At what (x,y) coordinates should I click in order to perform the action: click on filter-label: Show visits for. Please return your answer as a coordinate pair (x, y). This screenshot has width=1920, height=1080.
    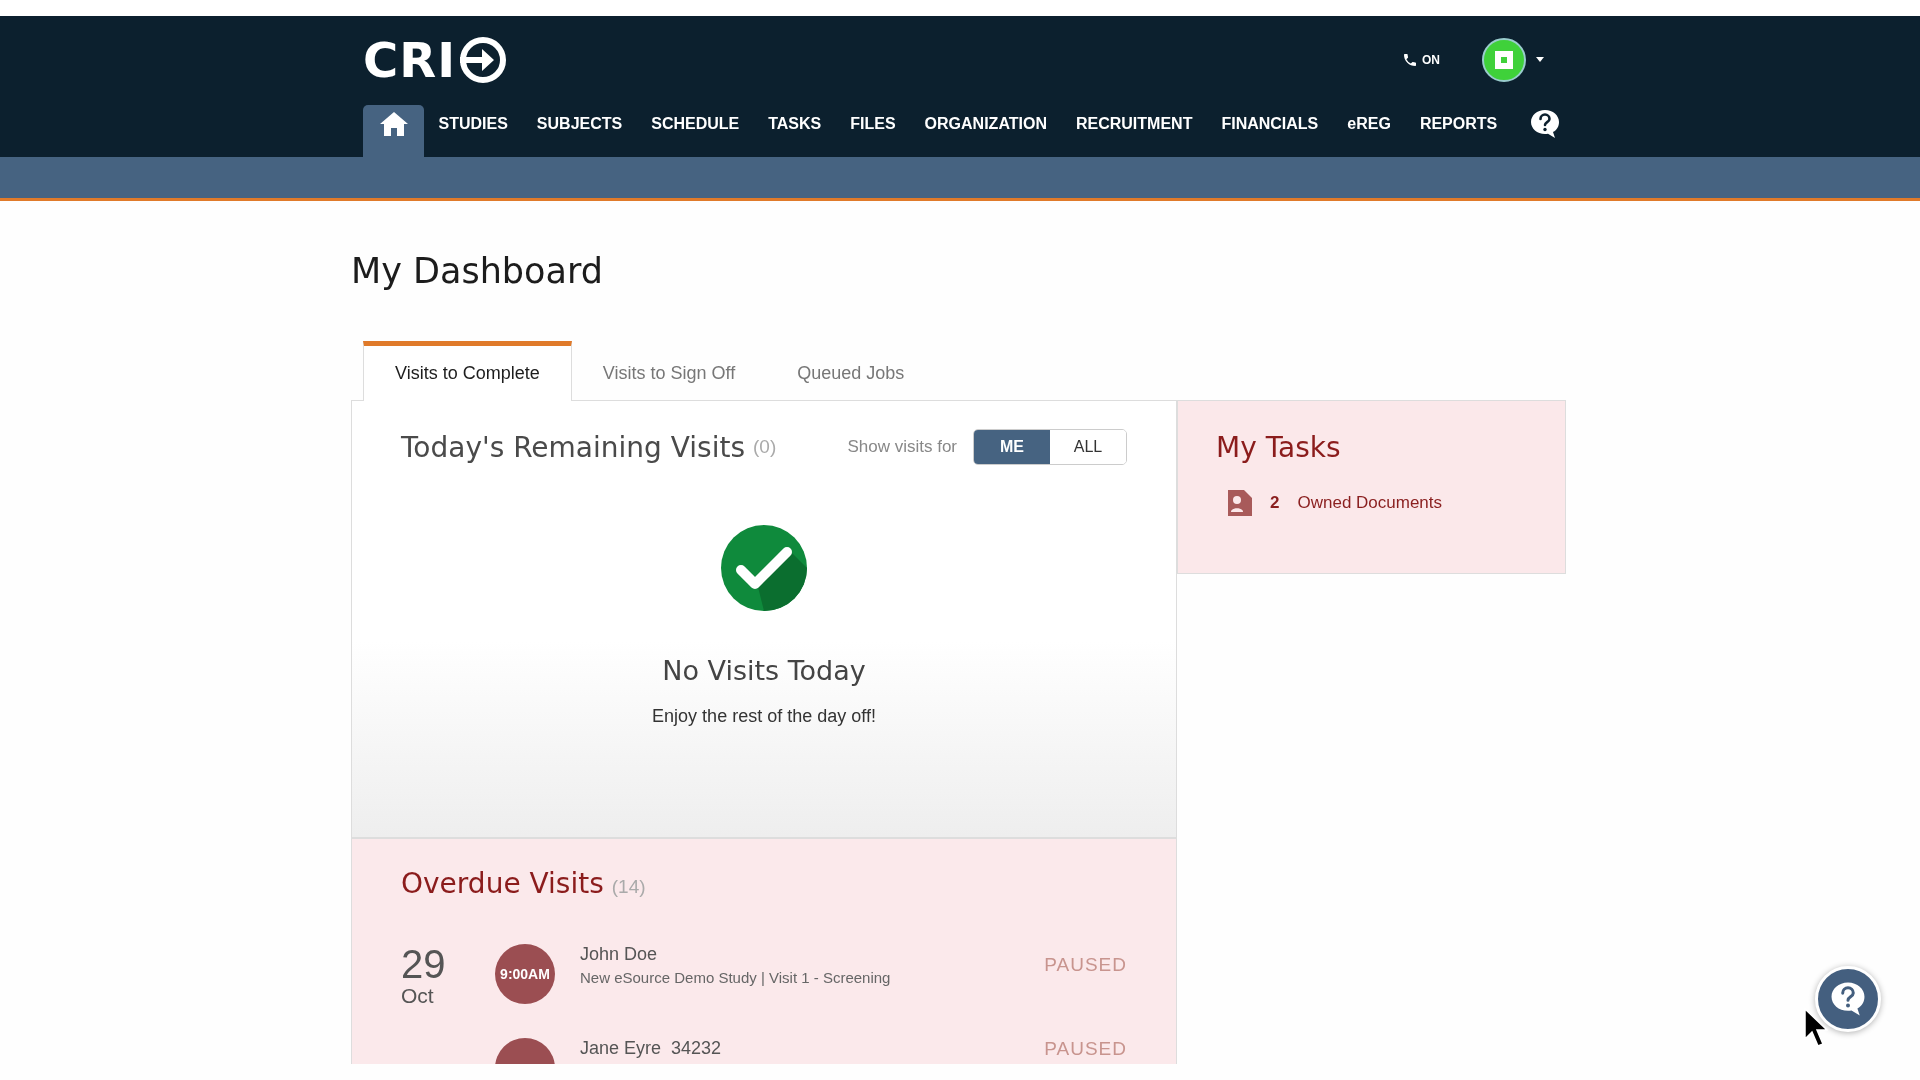
    Looking at the image, I should click on (902, 447).